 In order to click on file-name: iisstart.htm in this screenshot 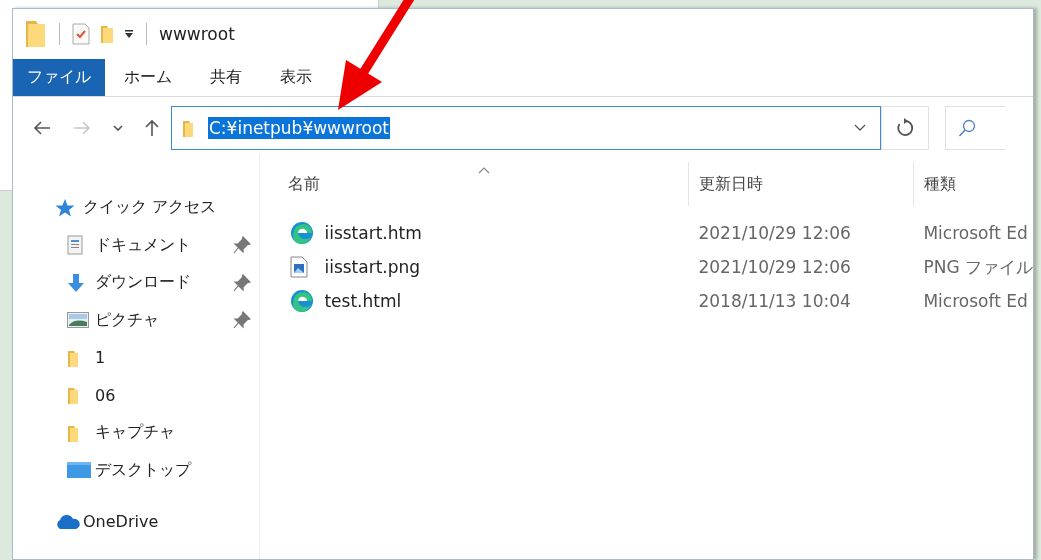, I will do `click(373, 233)`.